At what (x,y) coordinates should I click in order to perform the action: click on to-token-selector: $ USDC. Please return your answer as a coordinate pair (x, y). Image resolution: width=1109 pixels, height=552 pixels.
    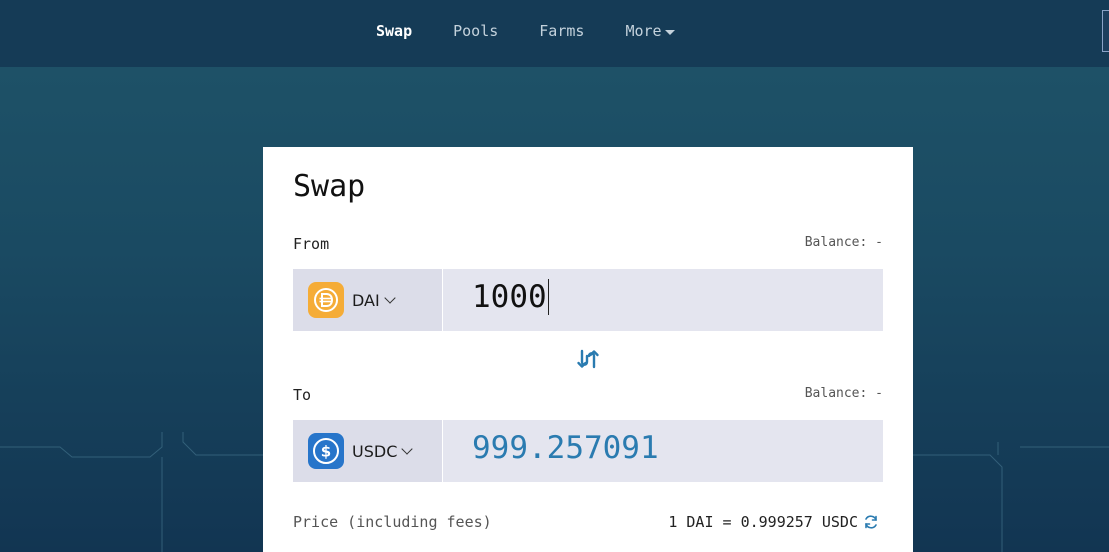
    Looking at the image, I should click on (368, 451).